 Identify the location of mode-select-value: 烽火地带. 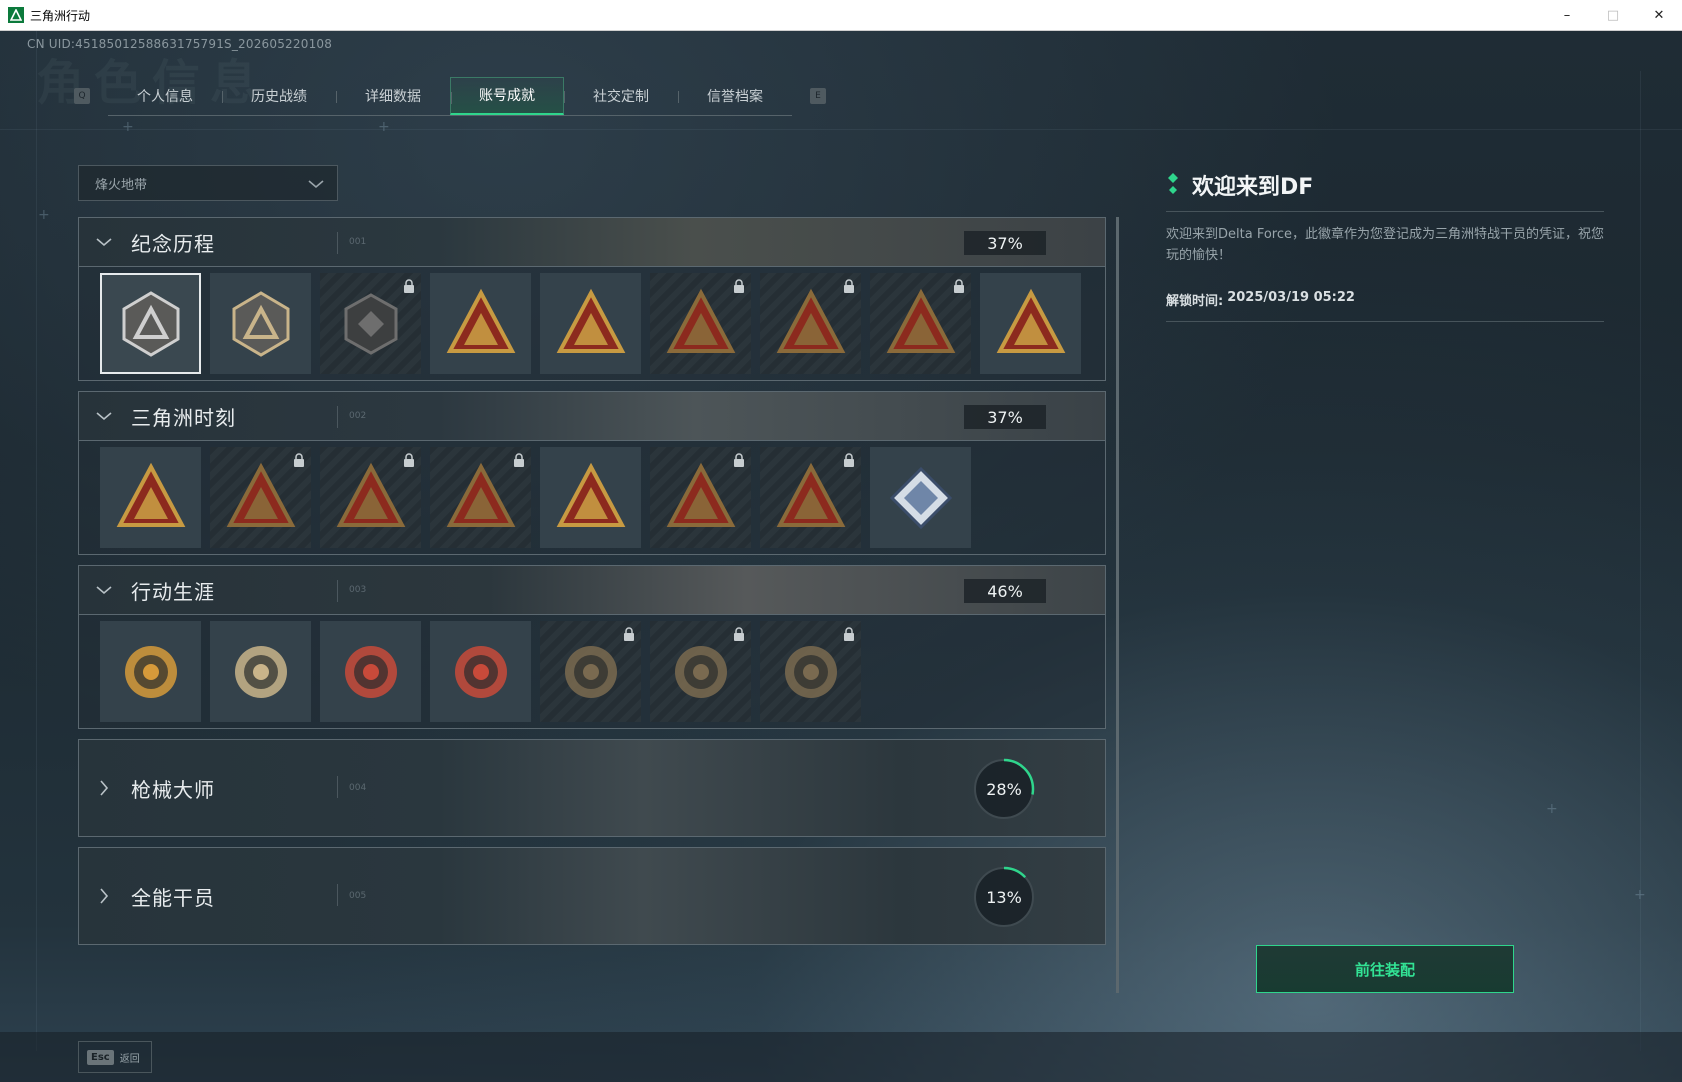
(121, 185).